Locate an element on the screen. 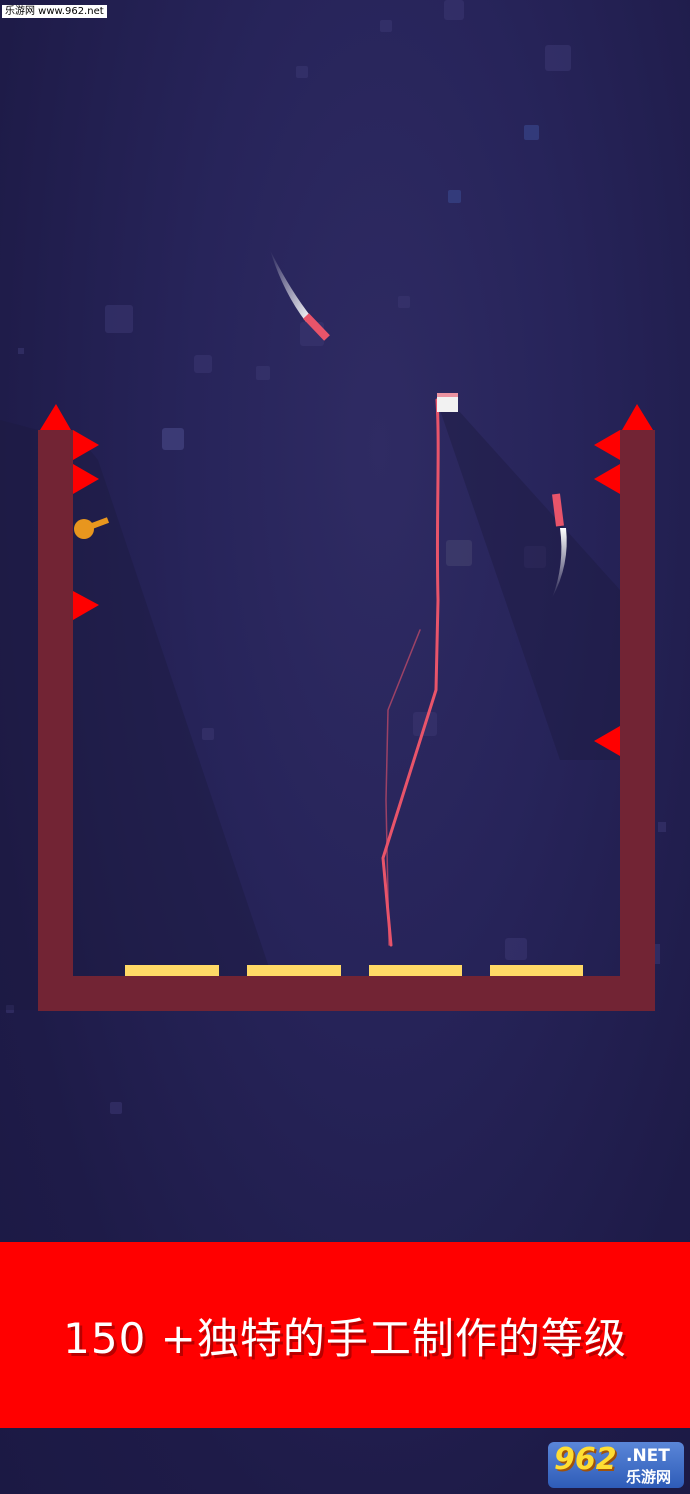  left-wall is located at coordinates (55, 720).